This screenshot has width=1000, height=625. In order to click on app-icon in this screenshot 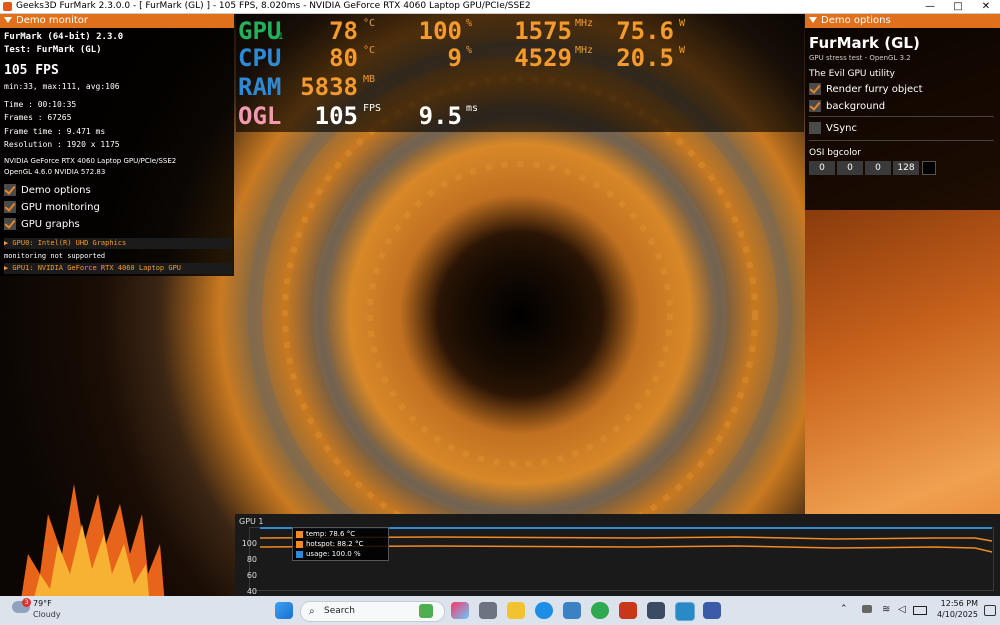, I will do `click(656, 610)`.